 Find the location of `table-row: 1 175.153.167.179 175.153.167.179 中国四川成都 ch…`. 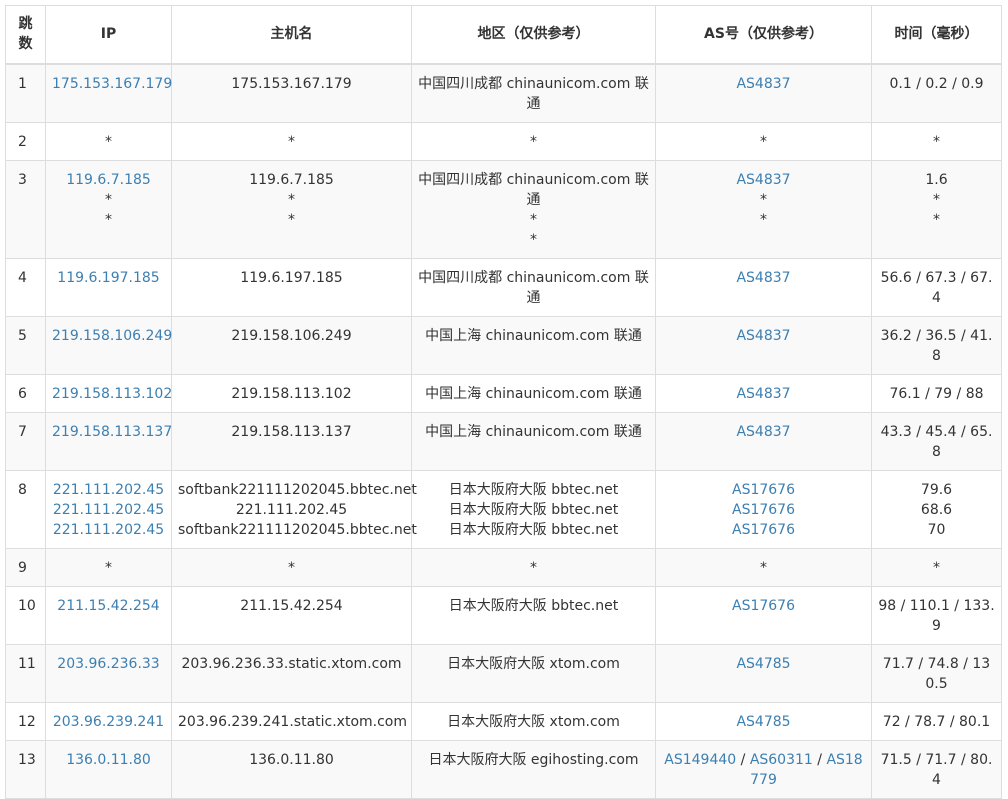

table-row: 1 175.153.167.179 175.153.167.179 中国四川成都 ch… is located at coordinates (503, 93).